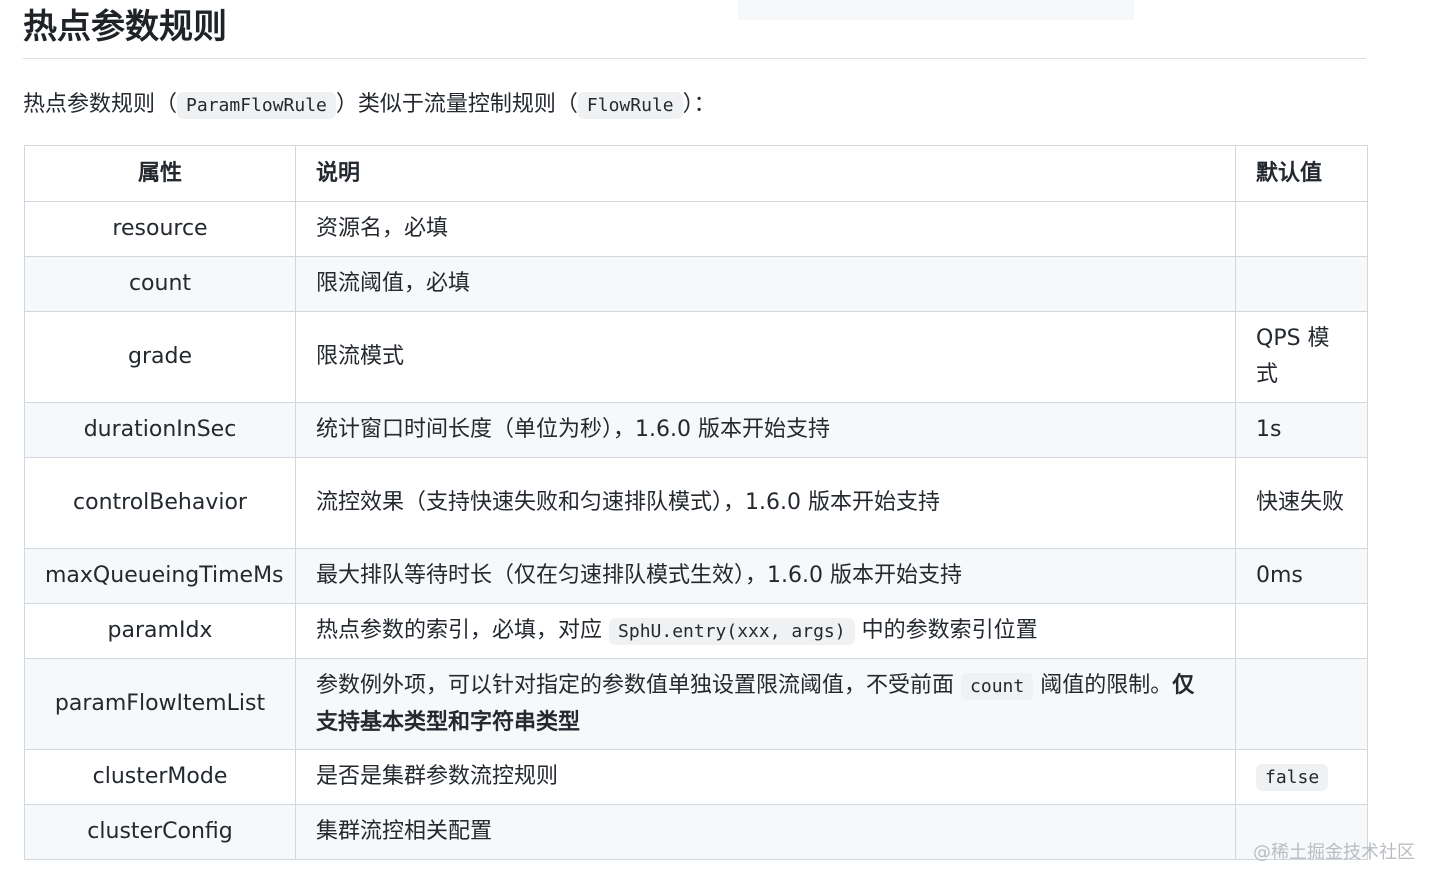 This screenshot has height=888, width=1439. I want to click on cell-property: paramIdx, so click(160, 631).